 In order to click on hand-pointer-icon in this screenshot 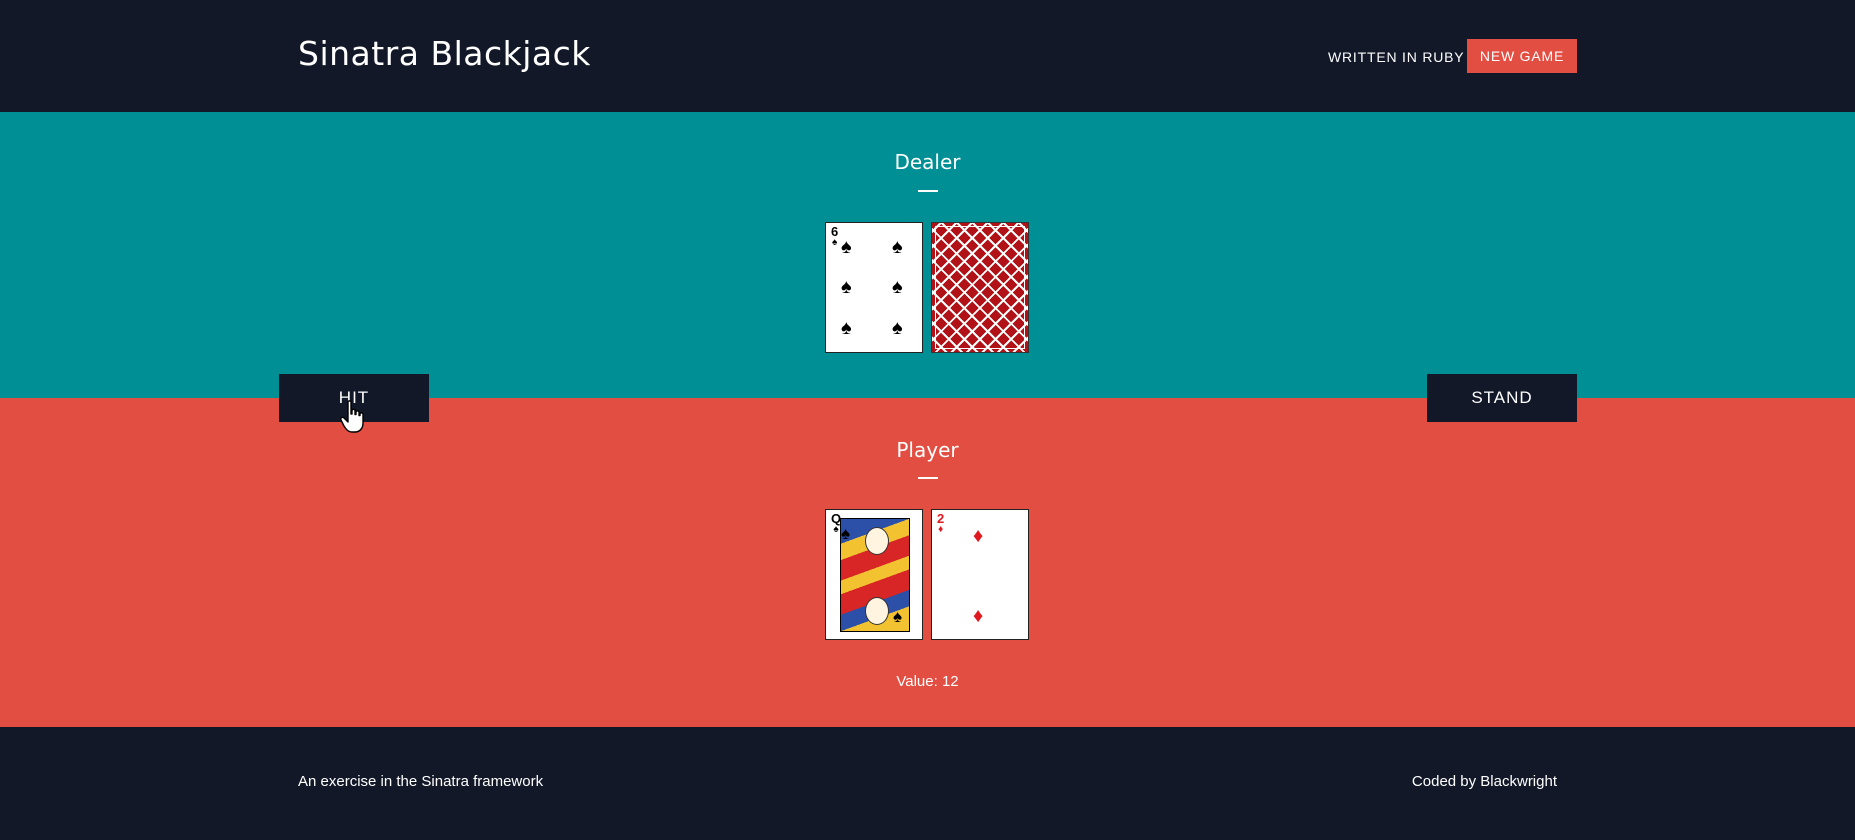, I will do `click(352, 416)`.